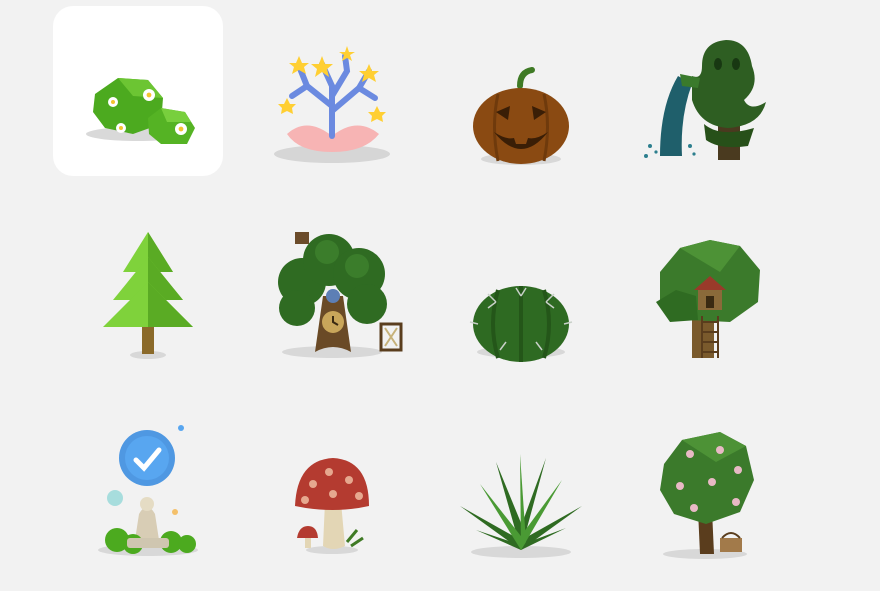 The width and height of the screenshot is (880, 591). Describe the element at coordinates (340, 295) in the screenshot. I see `clock-tree-icon` at that location.